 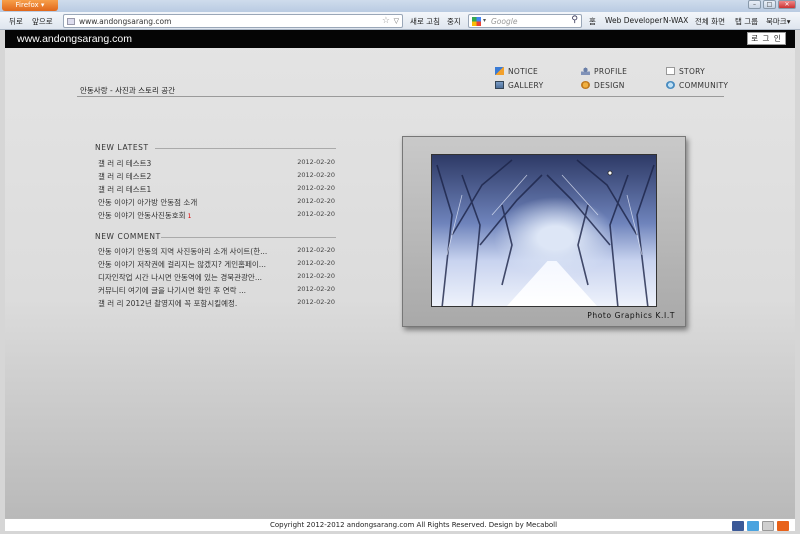 I want to click on site-favicon, so click(x=71, y=21).